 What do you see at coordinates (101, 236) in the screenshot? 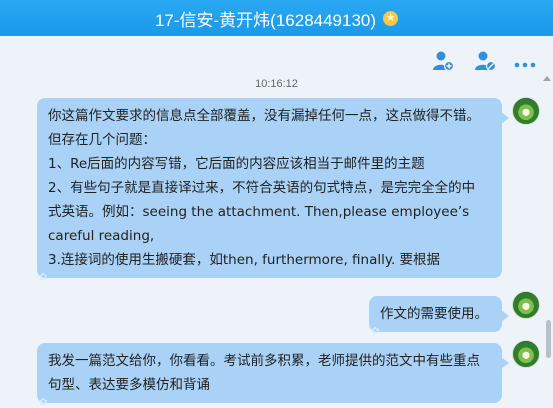
I see `message-line: careful reading,` at bounding box center [101, 236].